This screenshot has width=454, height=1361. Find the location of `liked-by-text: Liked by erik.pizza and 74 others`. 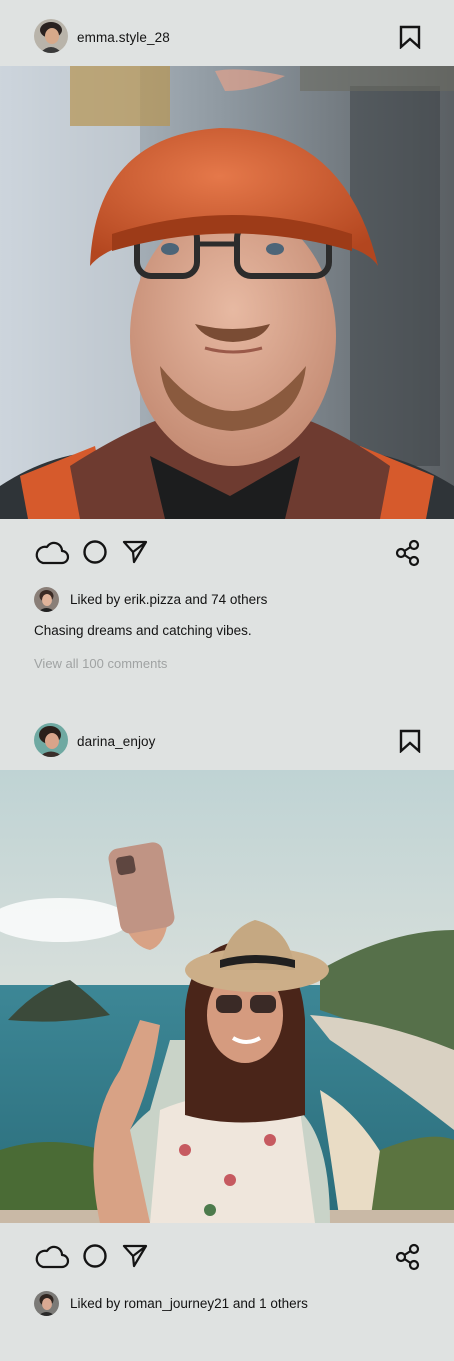

liked-by-text: Liked by erik.pizza and 74 others is located at coordinates (168, 599).